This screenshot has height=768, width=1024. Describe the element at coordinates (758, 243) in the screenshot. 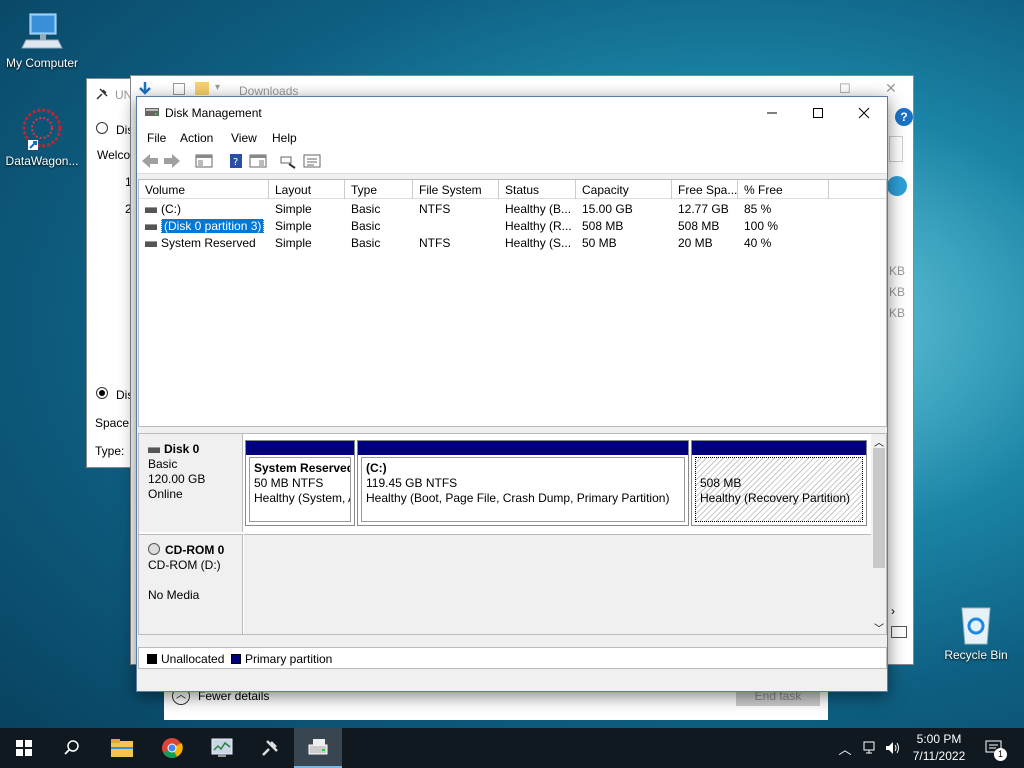

I see `cell-percent-free: 40 %` at that location.